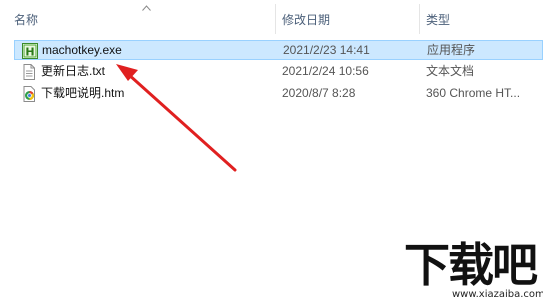 This screenshot has height=304, width=543. Describe the element at coordinates (497, 294) in the screenshot. I see `watermark-url: www.xiazaiba.com` at that location.